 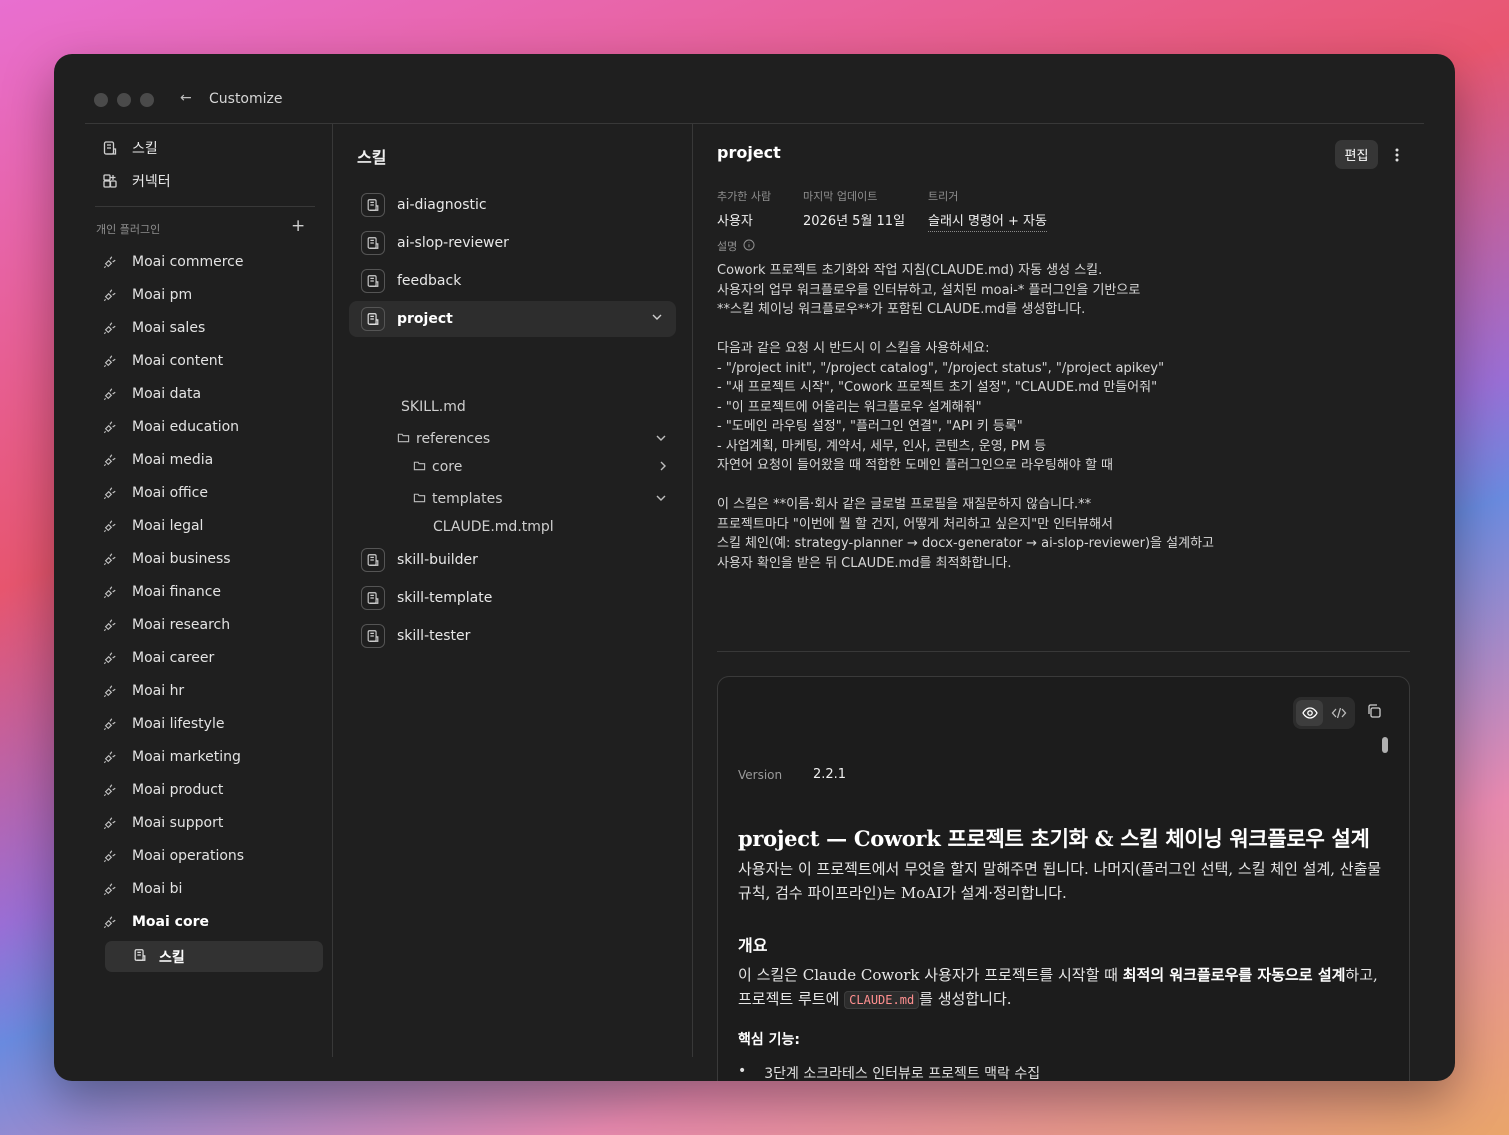 What do you see at coordinates (749, 246) in the screenshot?
I see `info-icon` at bounding box center [749, 246].